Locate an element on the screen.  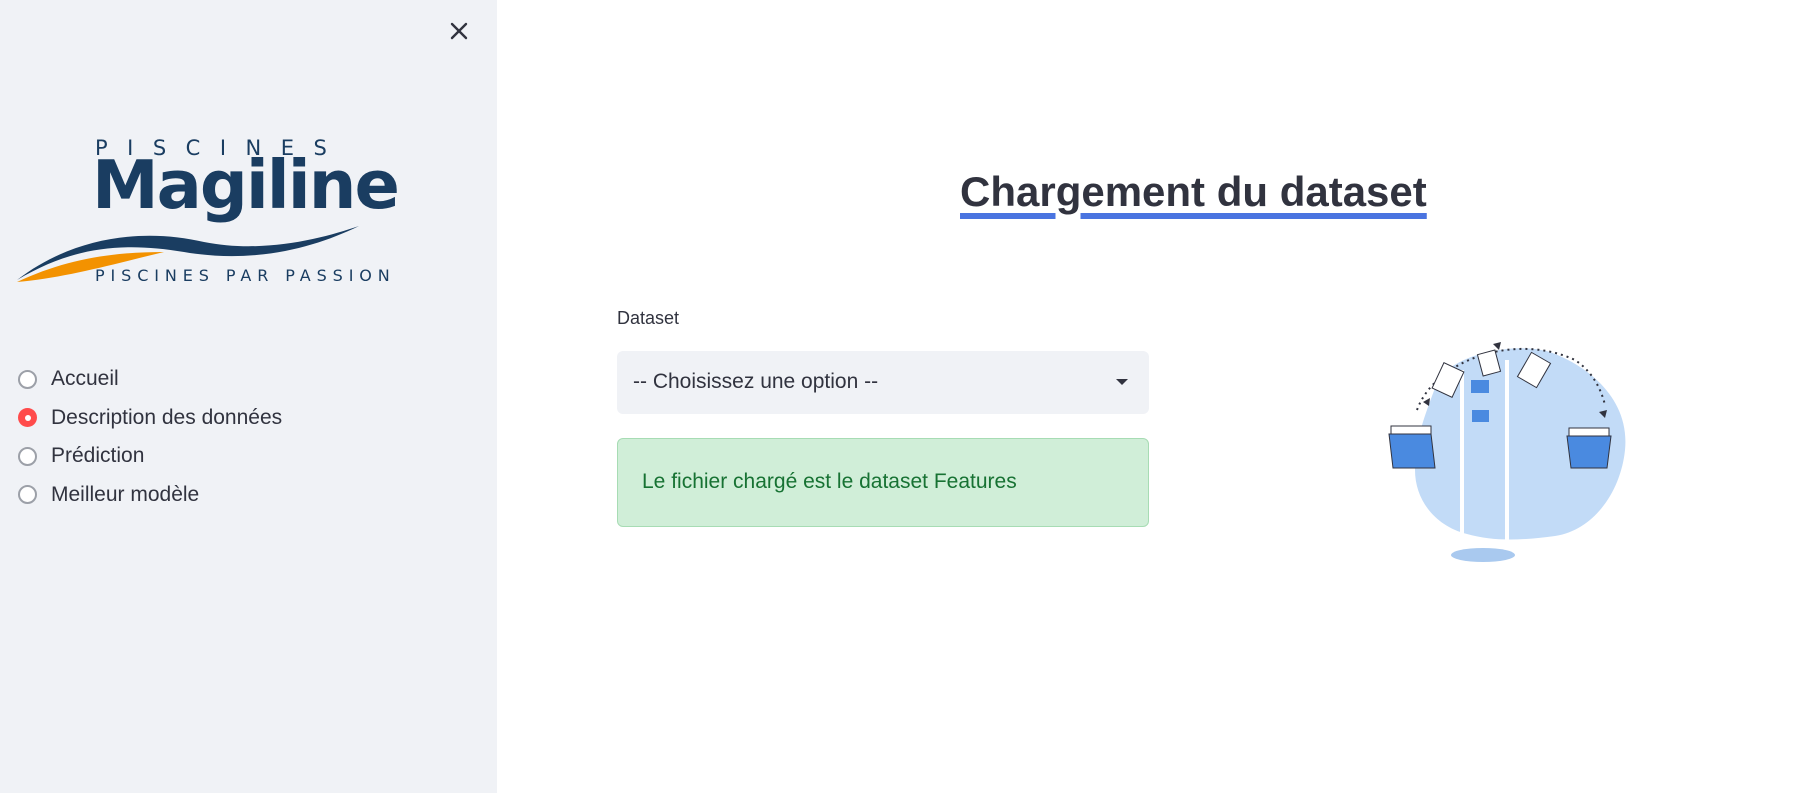
nav-option-label: Accueil is located at coordinates (85, 379).